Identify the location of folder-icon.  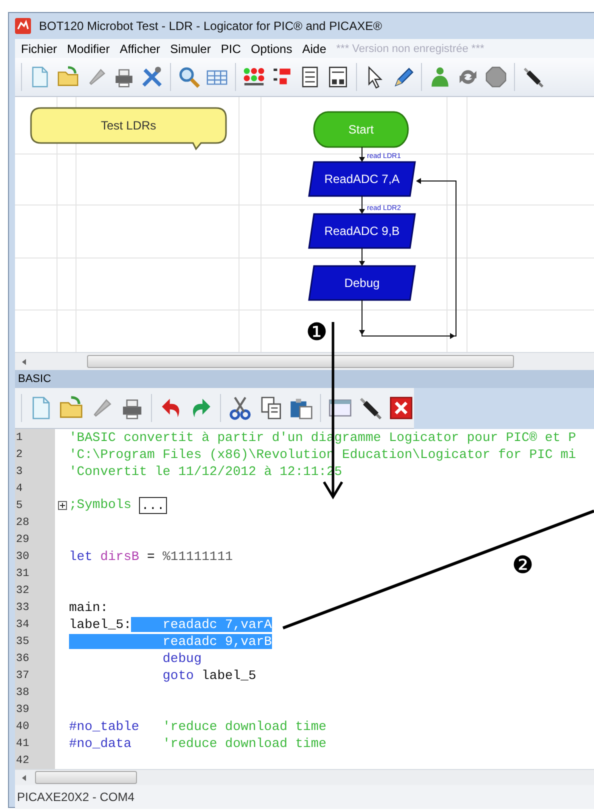
(68, 77).